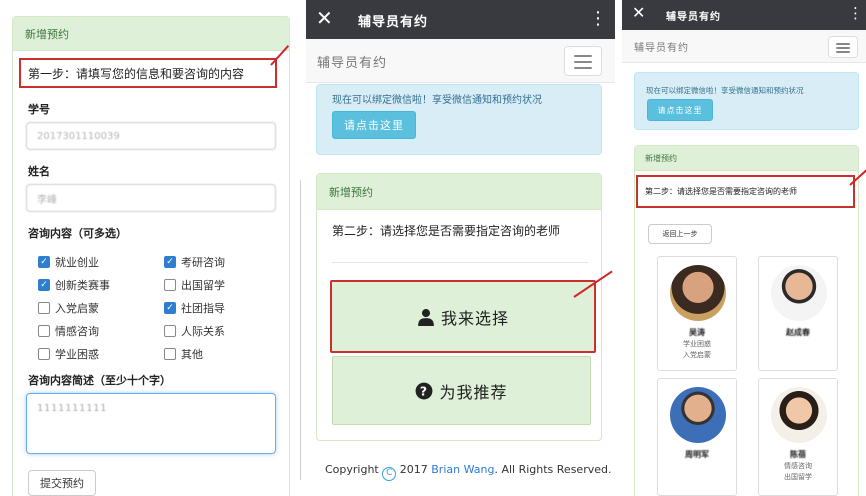 This screenshot has width=866, height=496. What do you see at coordinates (446, 231) in the screenshot?
I see `step-two-instruction: 第二步：请选择您是否需要指定咨询的老师` at bounding box center [446, 231].